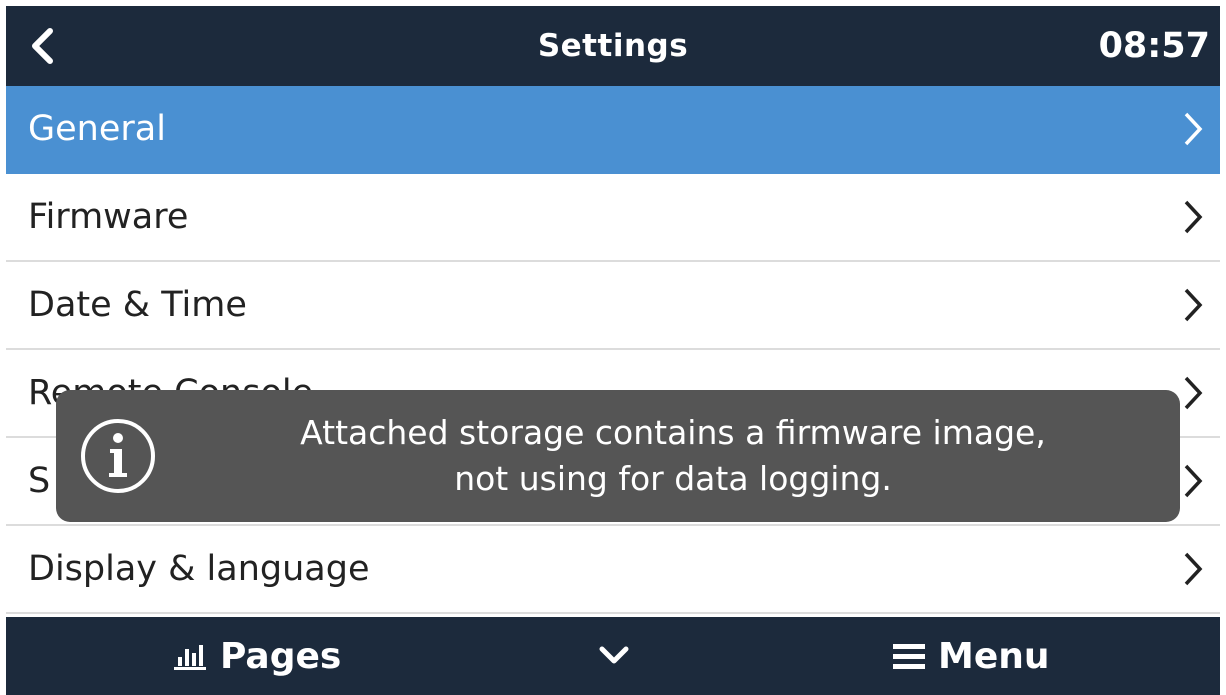 The width and height of the screenshot is (1226, 695). What do you see at coordinates (199, 569) in the screenshot?
I see `list-item-label: Display & language` at bounding box center [199, 569].